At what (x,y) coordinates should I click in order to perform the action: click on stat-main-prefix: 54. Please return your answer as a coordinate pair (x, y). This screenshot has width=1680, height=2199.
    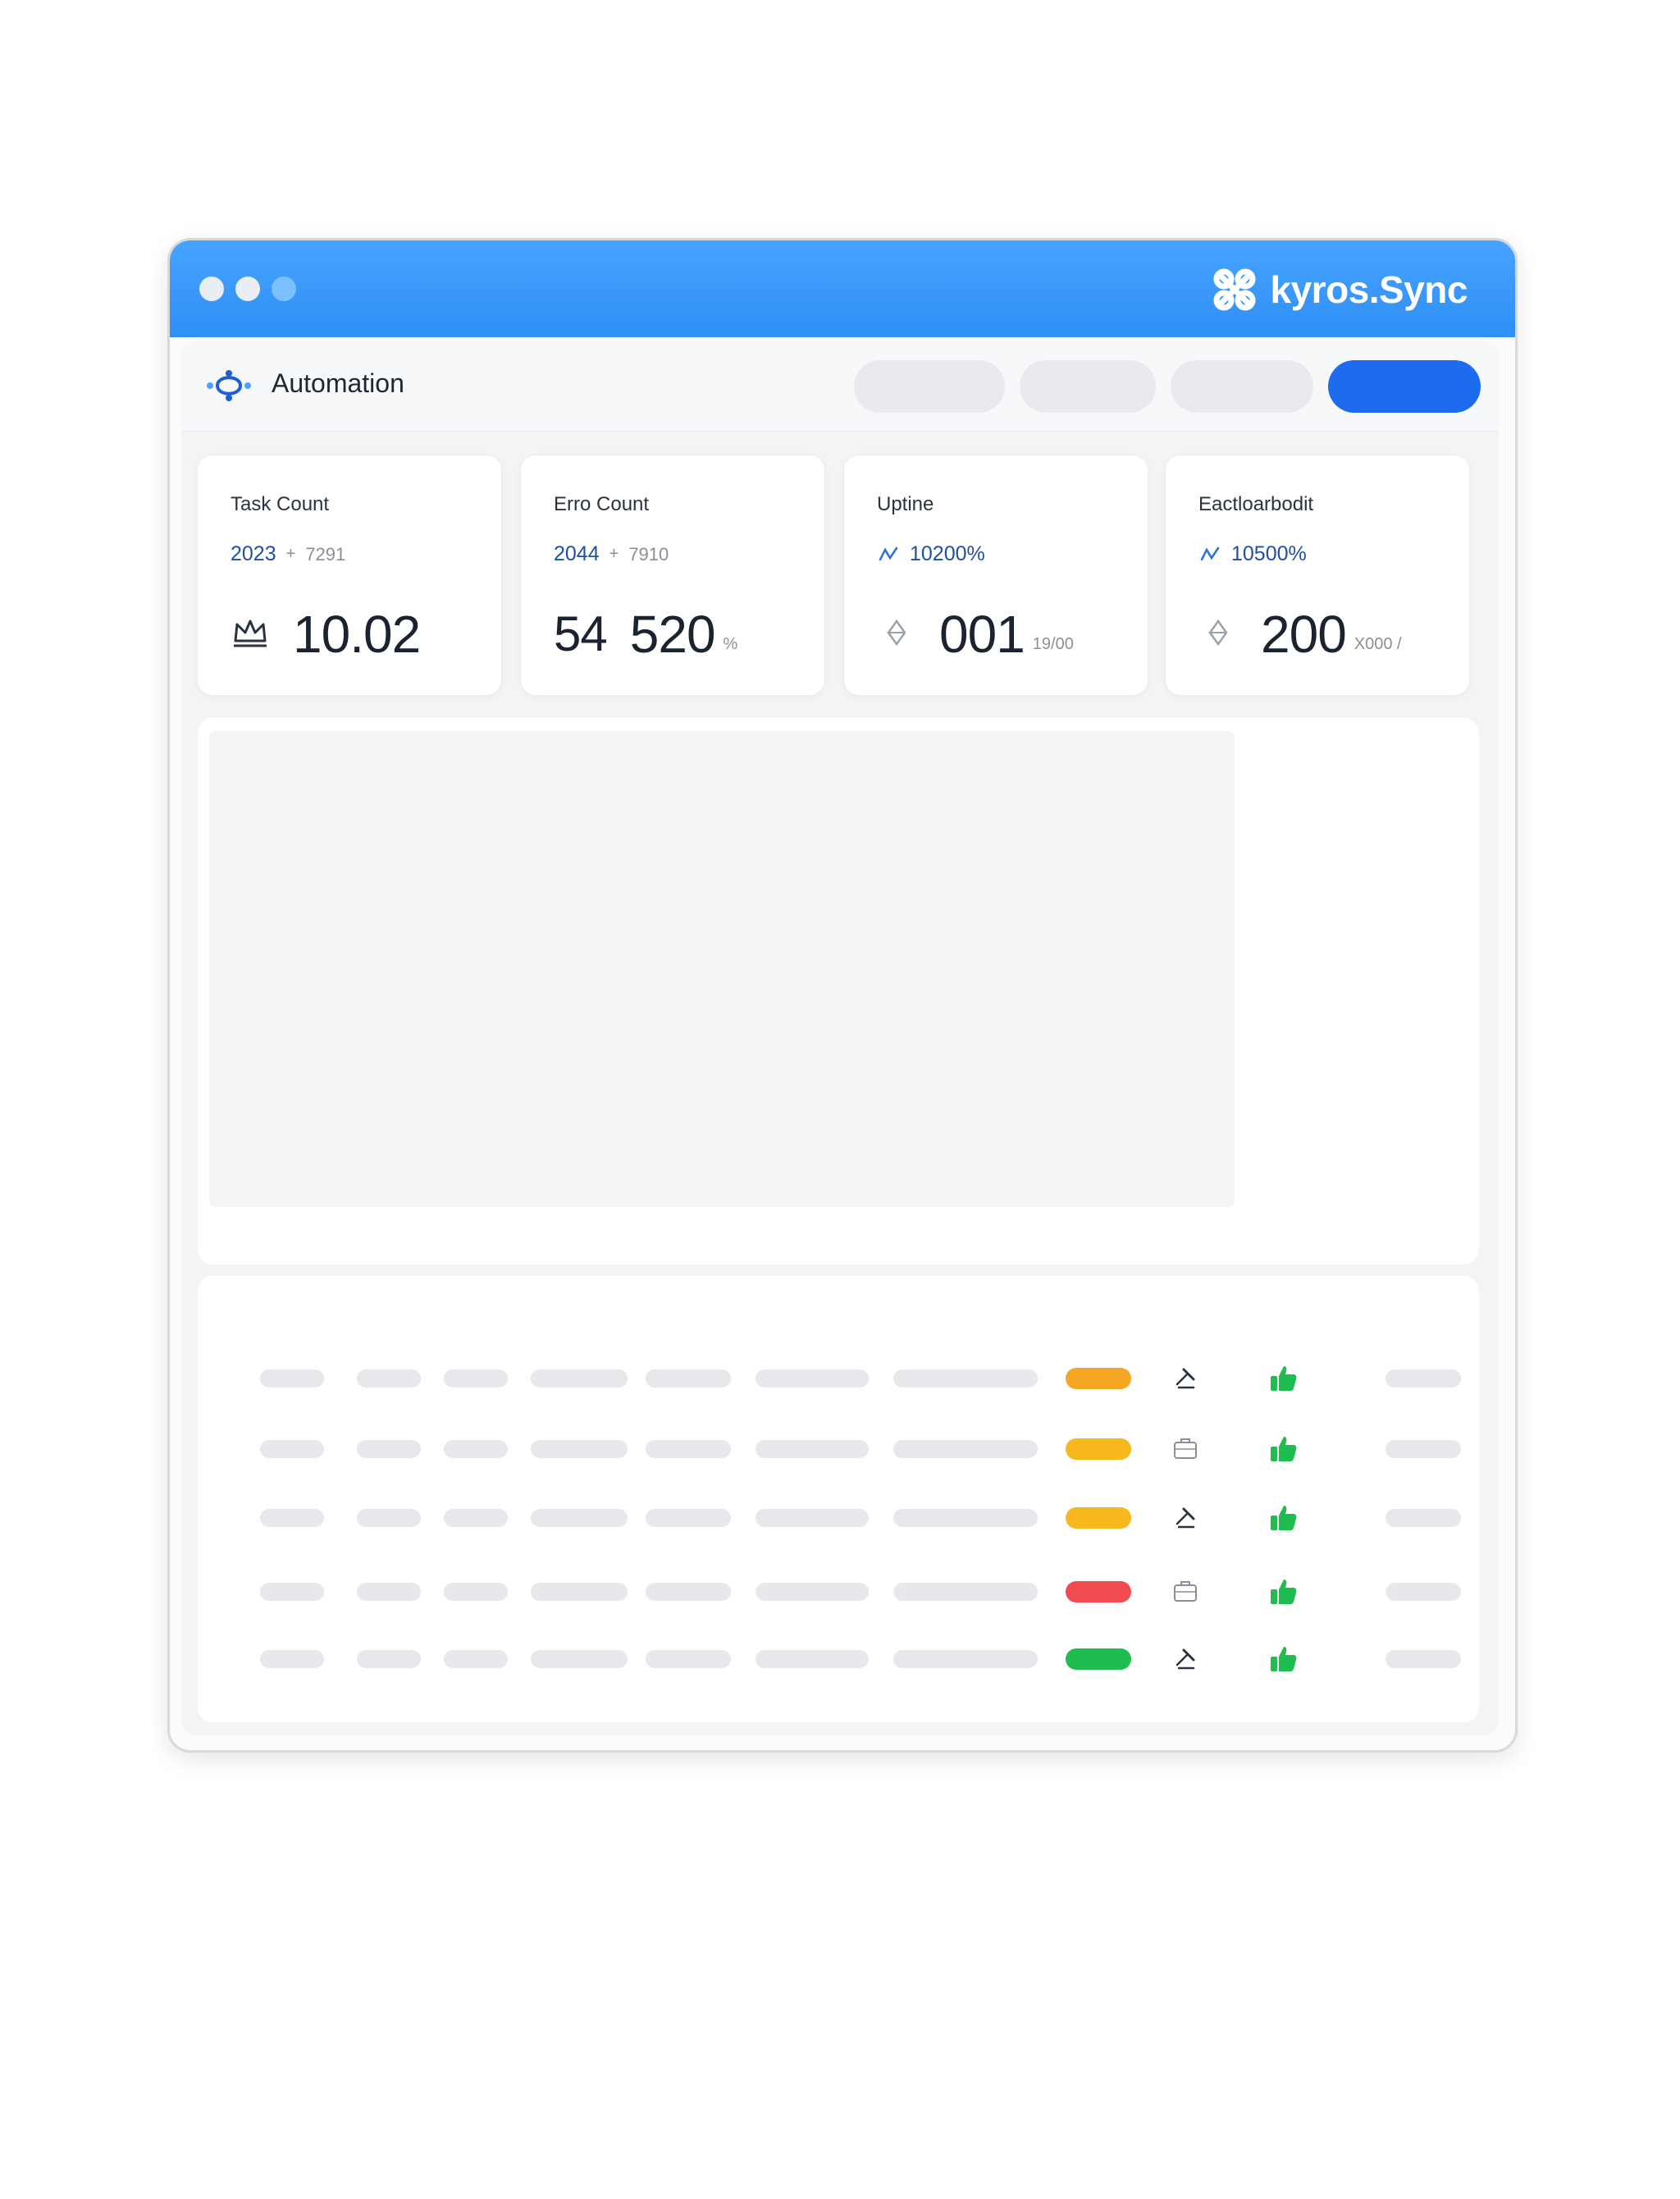
    Looking at the image, I should click on (581, 633).